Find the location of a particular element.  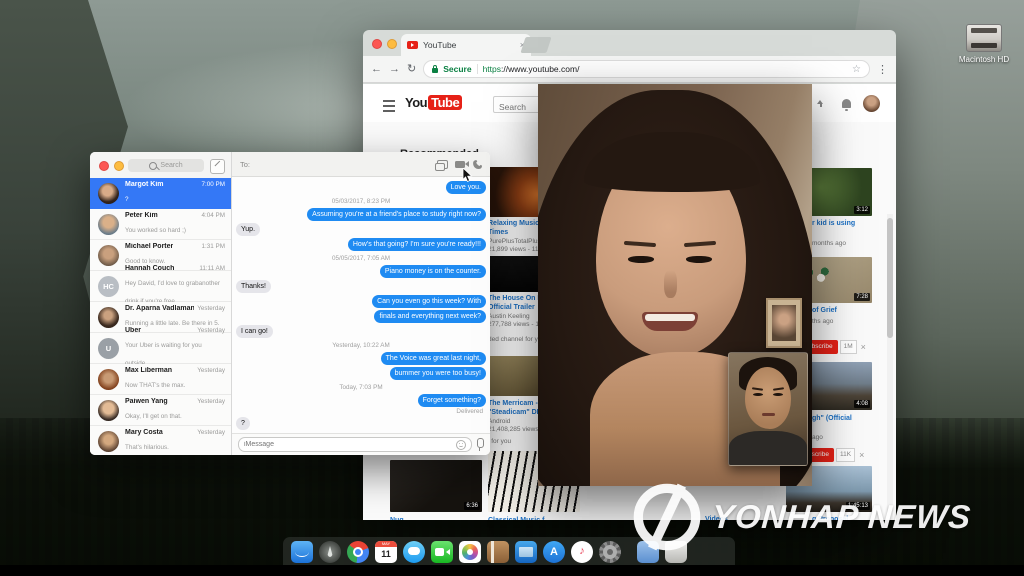

dock-icon-messages is located at coordinates (414, 551).